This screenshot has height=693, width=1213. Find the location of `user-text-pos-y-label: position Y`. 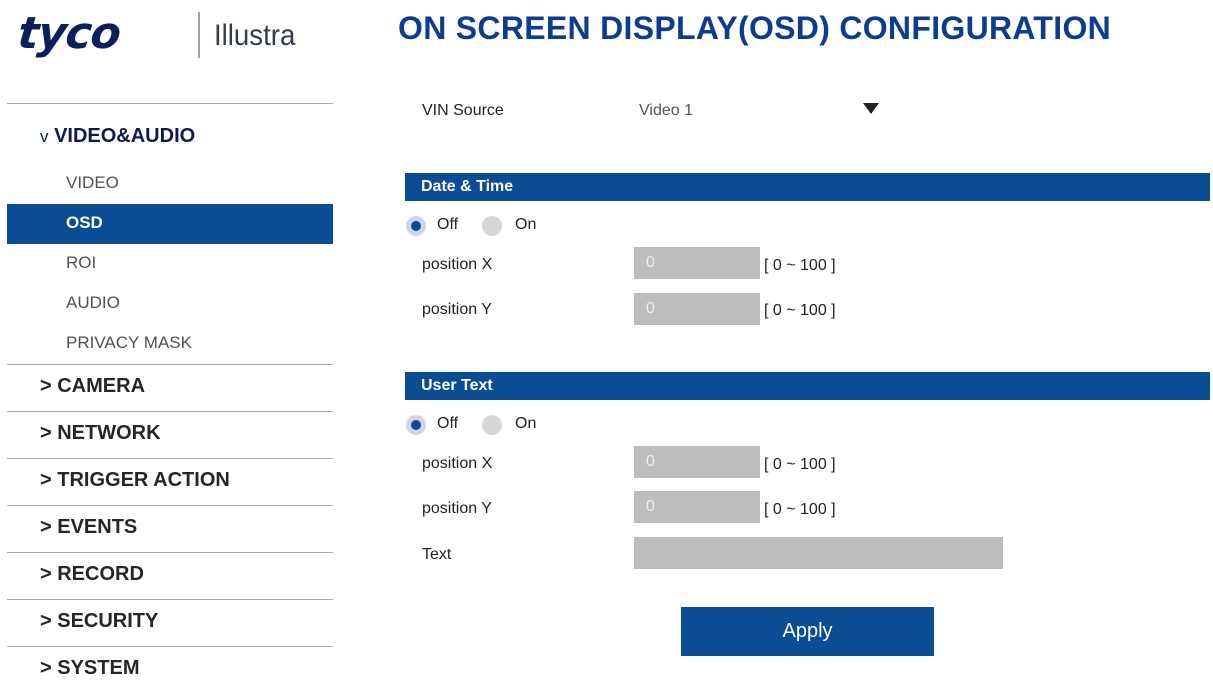

user-text-pos-y-label: position Y is located at coordinates (457, 508).